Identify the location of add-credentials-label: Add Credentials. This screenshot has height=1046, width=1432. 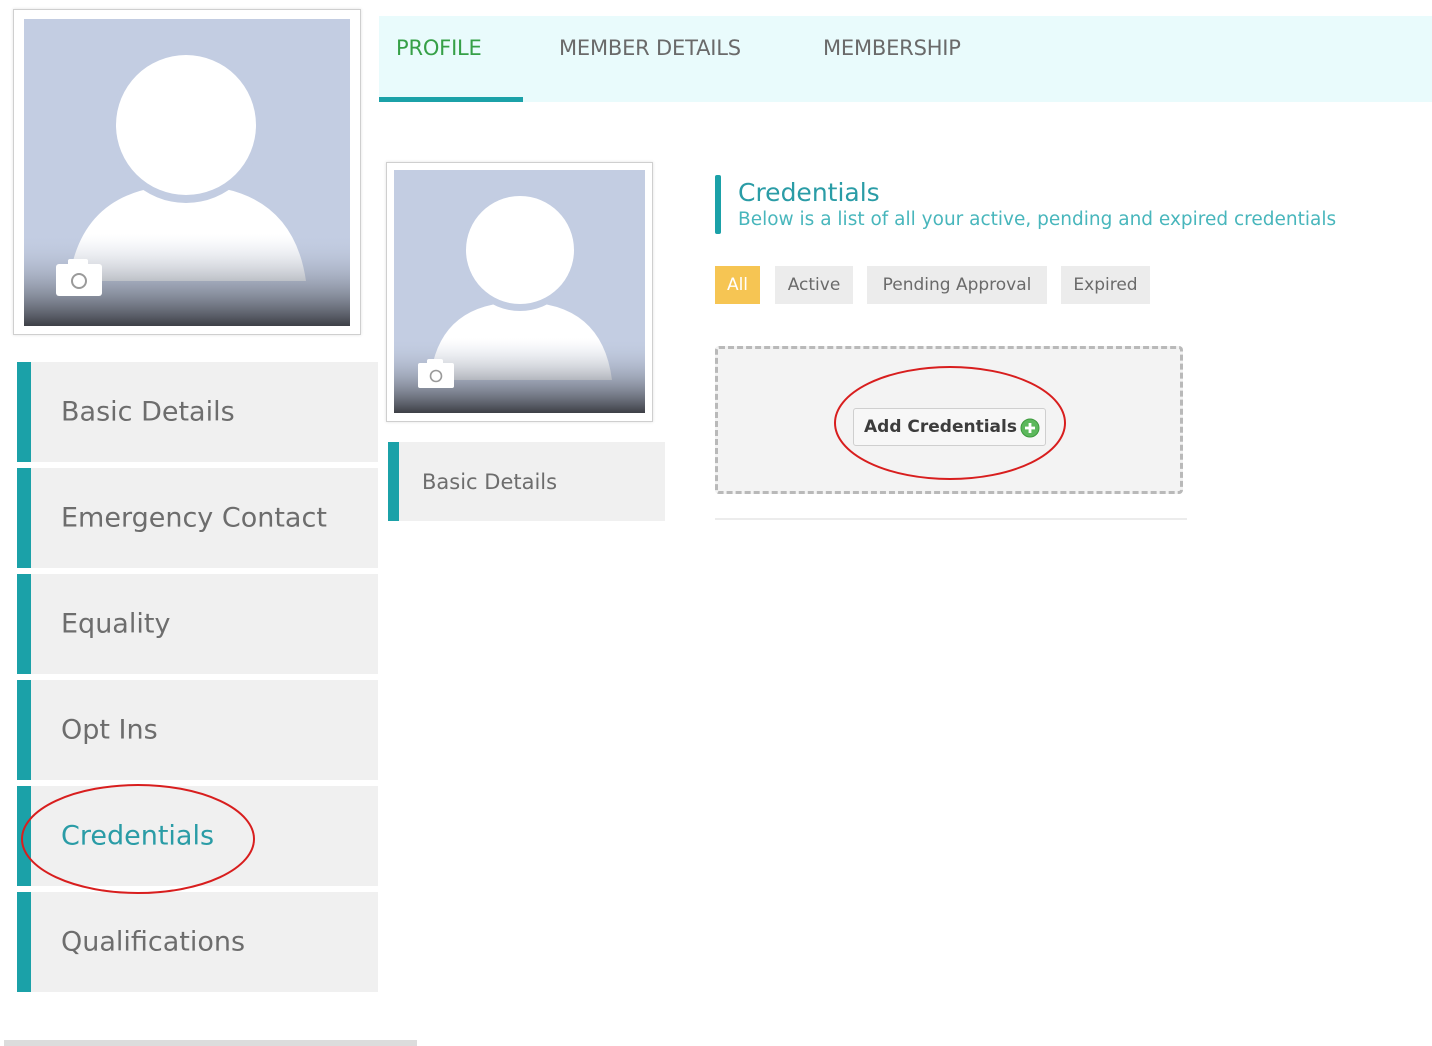
(940, 427).